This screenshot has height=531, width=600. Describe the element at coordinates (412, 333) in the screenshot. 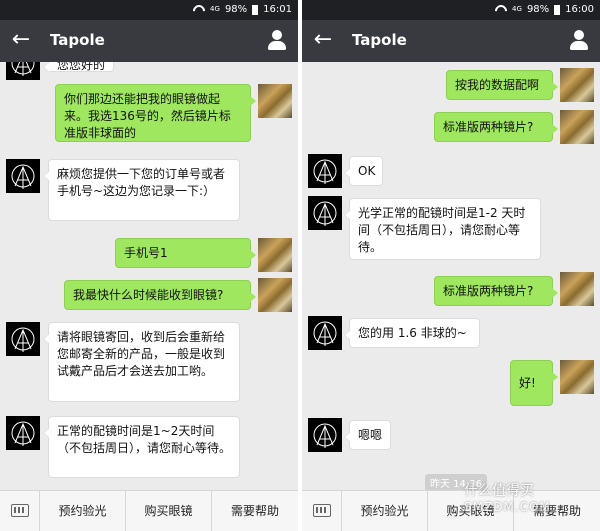

I see `message-bubble: 您的用 1.6 非球的~` at that location.